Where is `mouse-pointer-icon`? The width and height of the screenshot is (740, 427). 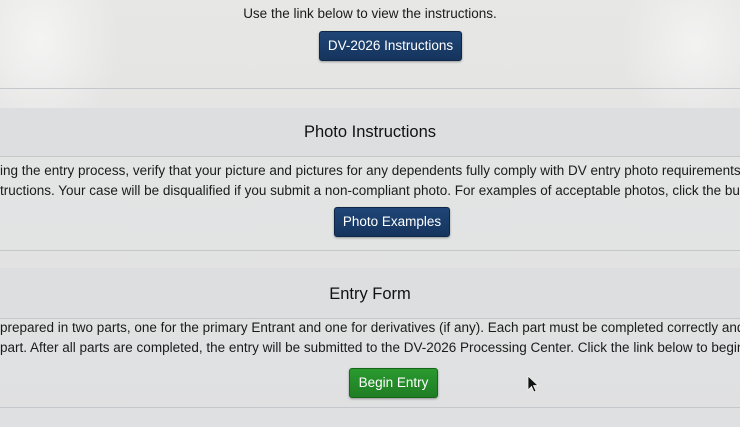
mouse-pointer-icon is located at coordinates (533, 384).